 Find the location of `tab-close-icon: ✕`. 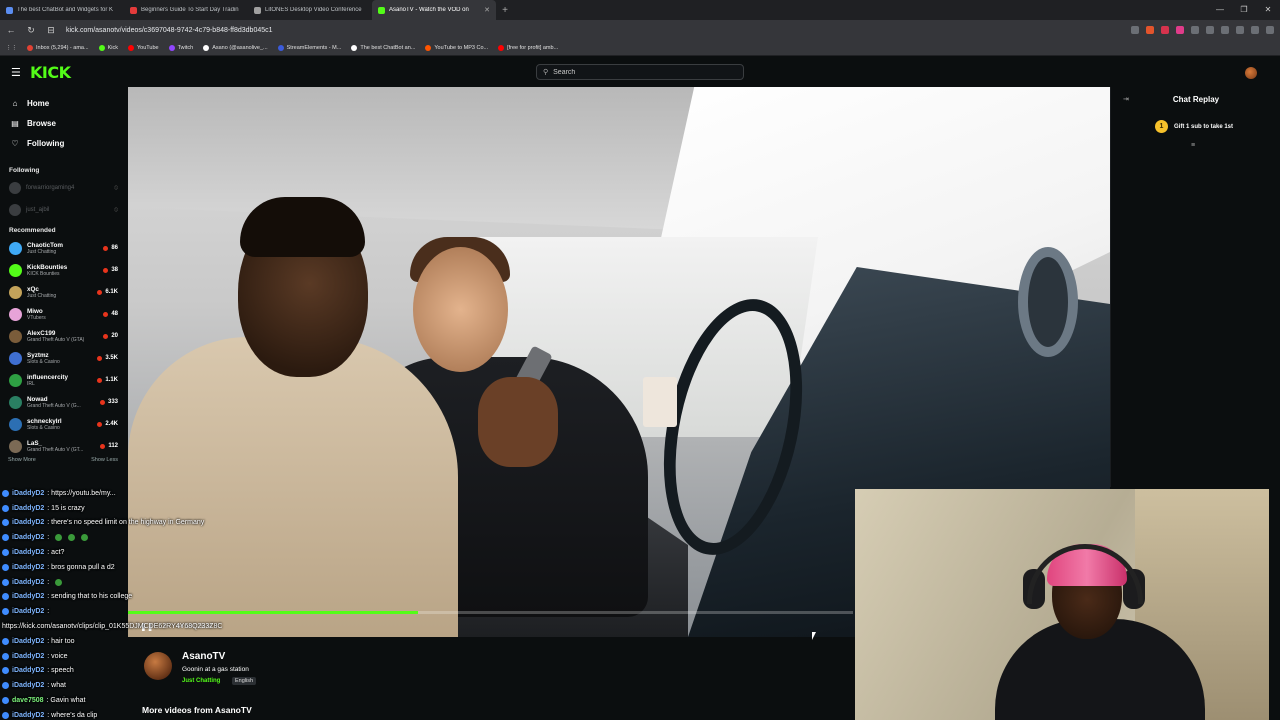

tab-close-icon: ✕ is located at coordinates (487, 10).